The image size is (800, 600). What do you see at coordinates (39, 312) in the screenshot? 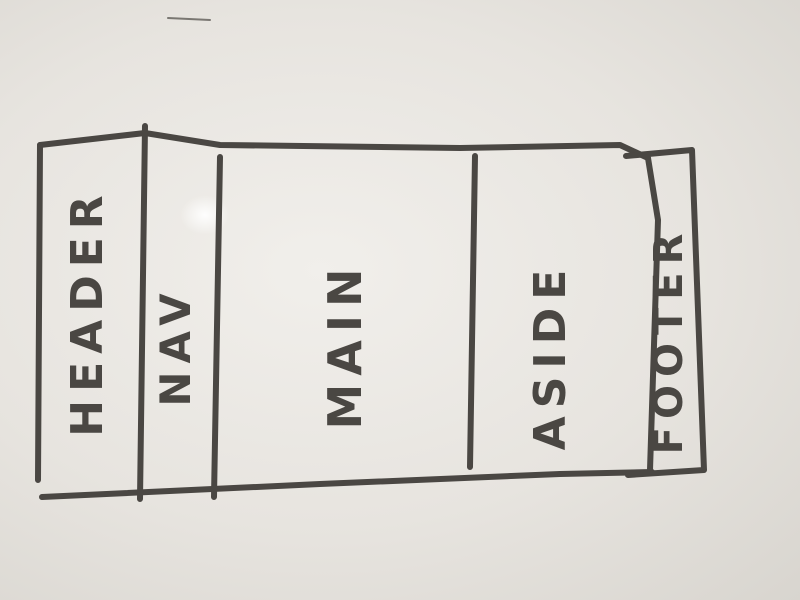
I see `outline-left` at bounding box center [39, 312].